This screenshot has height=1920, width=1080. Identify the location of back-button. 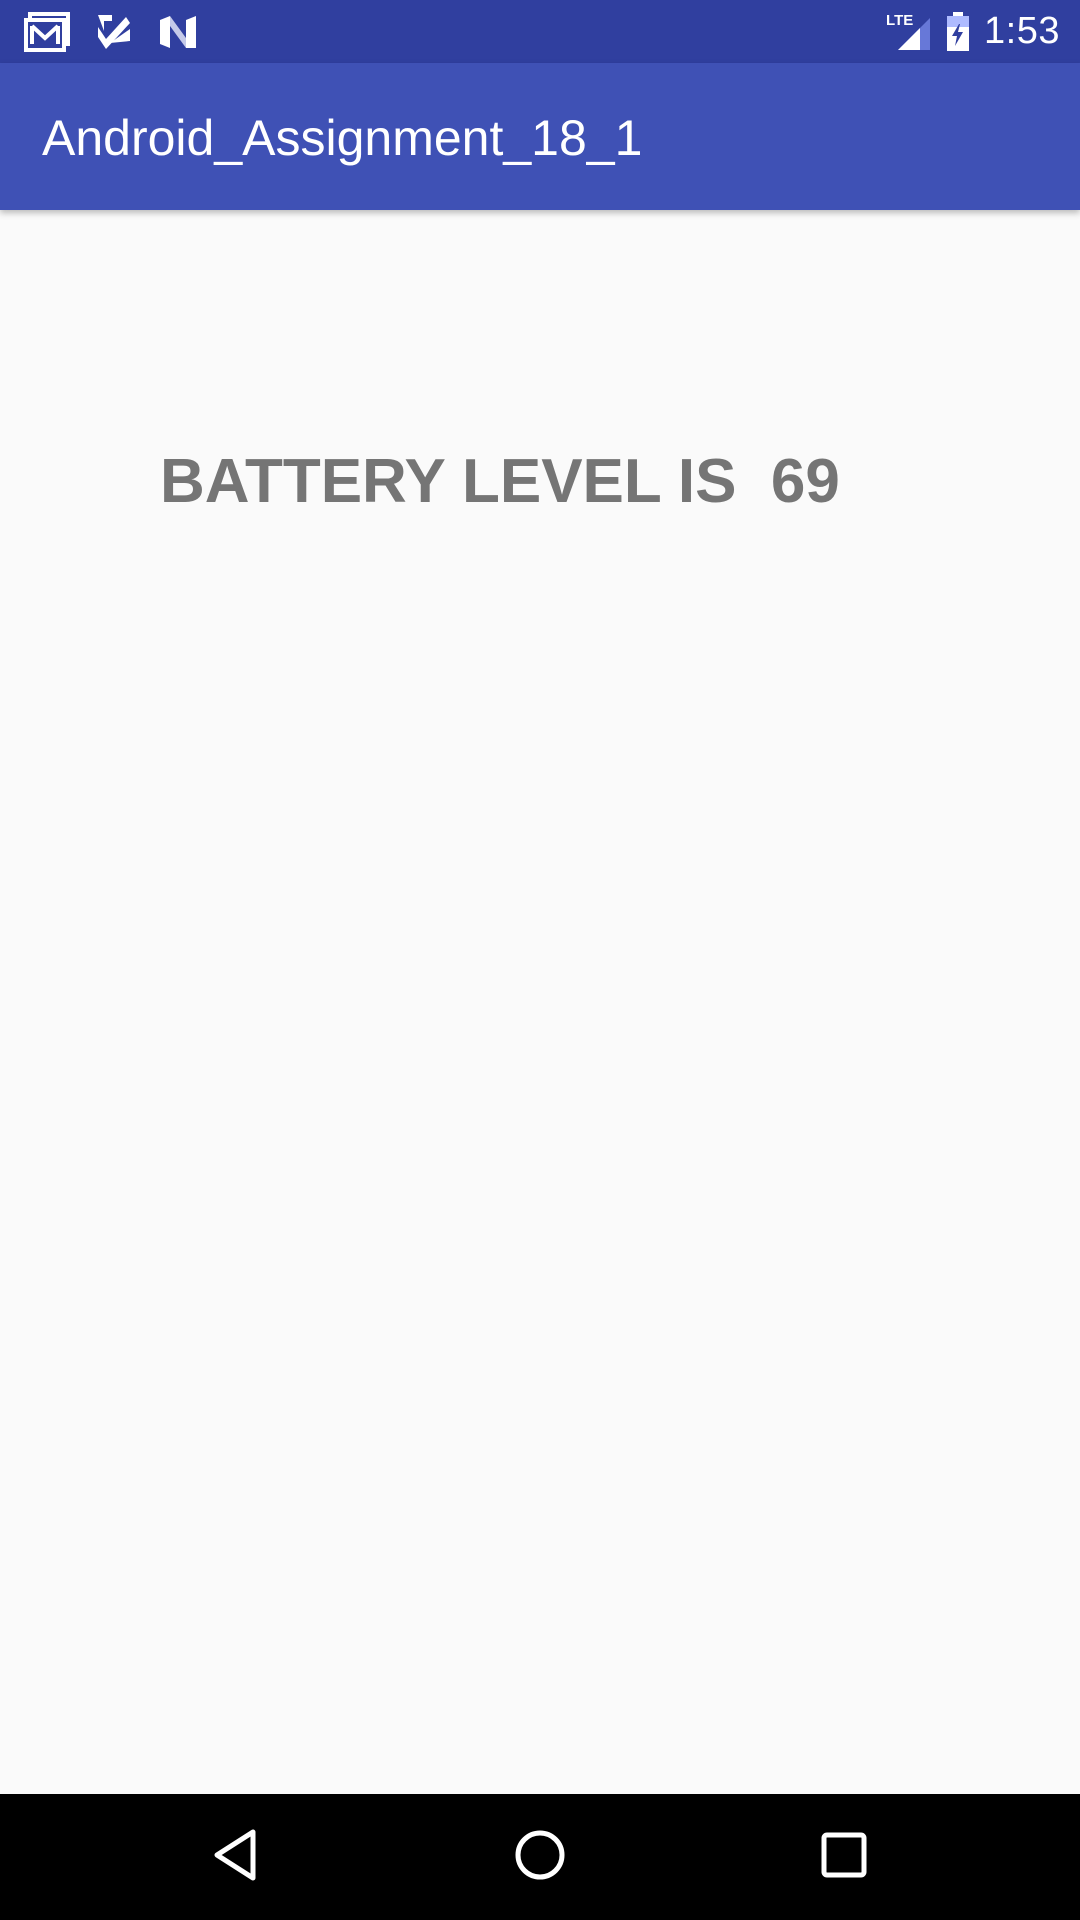
(236, 1857).